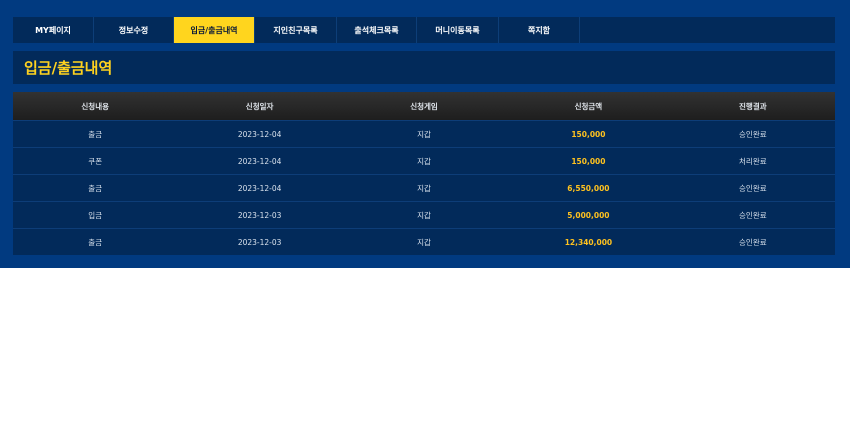  What do you see at coordinates (259, 106) in the screenshot?
I see `header-date: 신청일자` at bounding box center [259, 106].